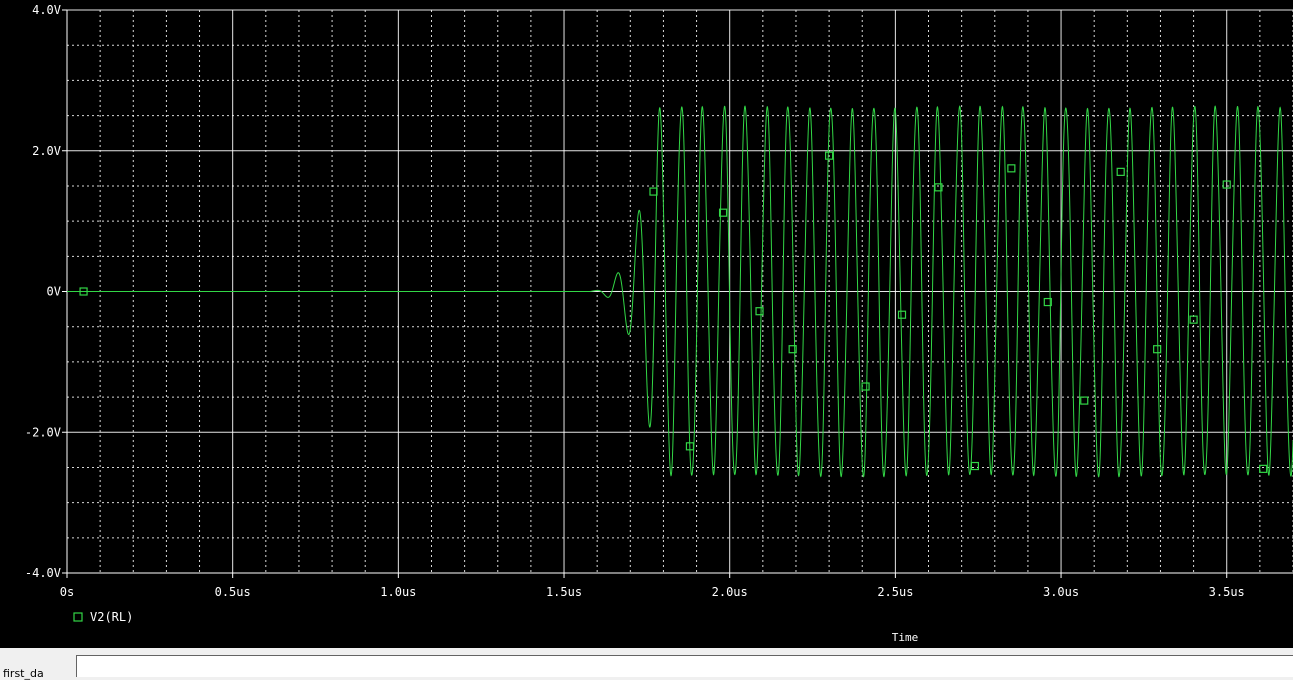 This screenshot has width=1293, height=680. I want to click on x-tick-label: 3.5us, so click(1227, 592).